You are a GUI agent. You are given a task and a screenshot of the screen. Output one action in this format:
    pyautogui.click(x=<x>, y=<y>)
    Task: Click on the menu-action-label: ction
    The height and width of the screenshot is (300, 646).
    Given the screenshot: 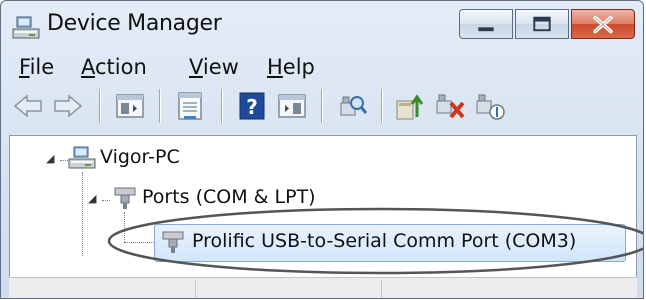 What is the action you would take?
    pyautogui.click(x=121, y=67)
    